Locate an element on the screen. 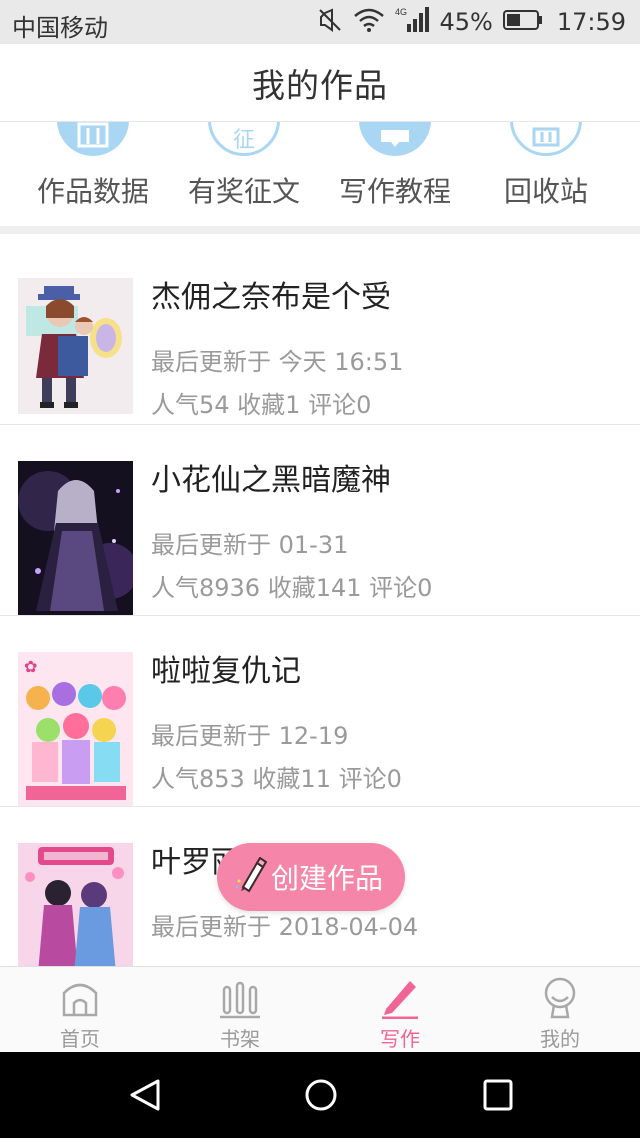 The height and width of the screenshot is (1138, 640). quick-action-data: 作品数据 is located at coordinates (93, 174).